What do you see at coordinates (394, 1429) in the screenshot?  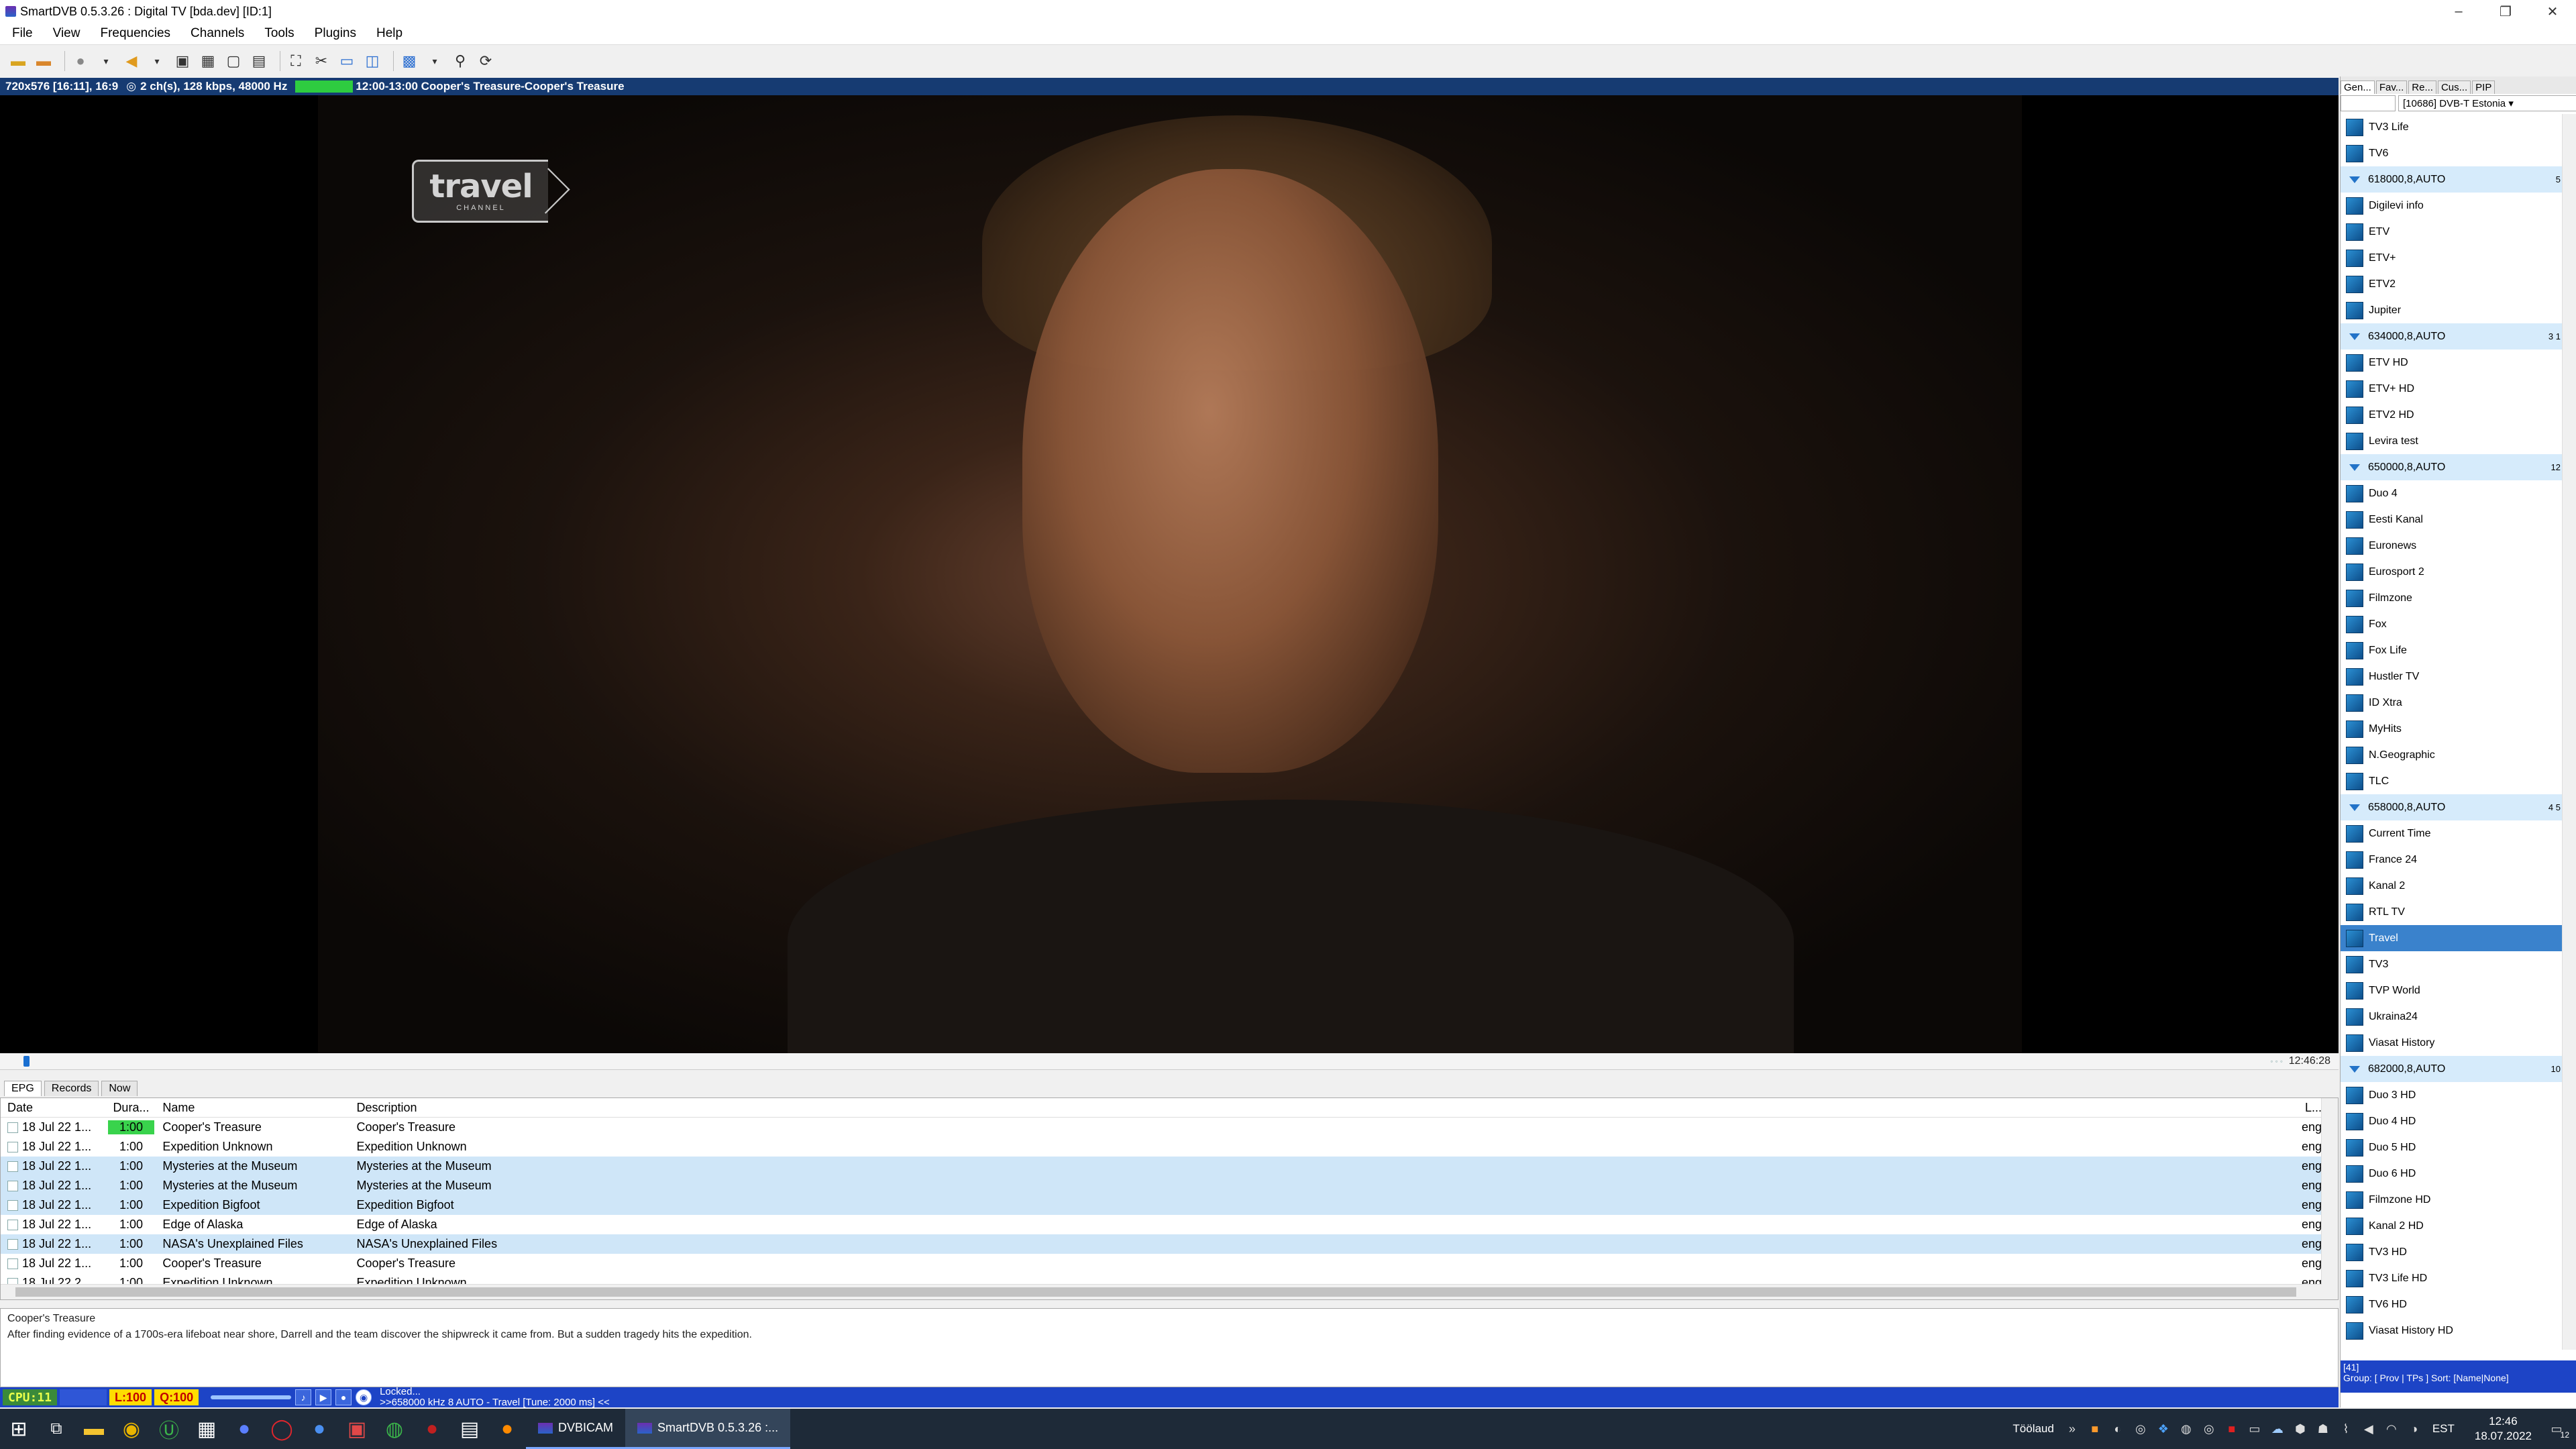 I see `app-green-icon: ◍` at bounding box center [394, 1429].